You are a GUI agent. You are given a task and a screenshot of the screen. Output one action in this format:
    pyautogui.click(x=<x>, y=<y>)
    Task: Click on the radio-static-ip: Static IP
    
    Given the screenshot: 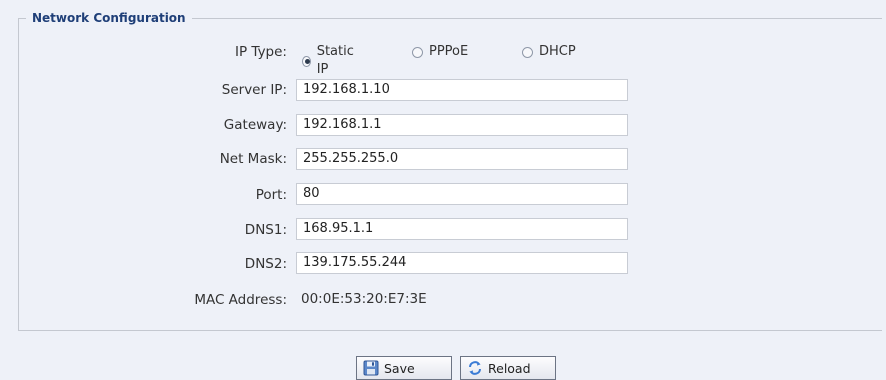 What is the action you would take?
    pyautogui.click(x=329, y=61)
    